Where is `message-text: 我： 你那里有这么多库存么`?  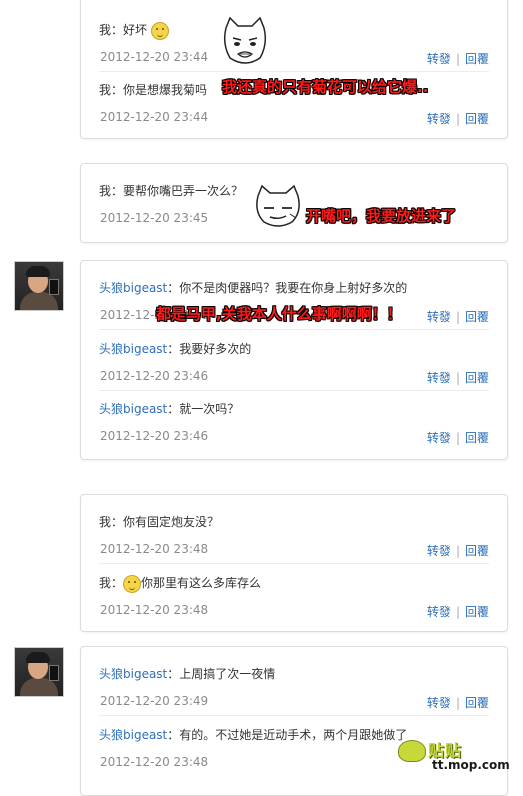 message-text: 我： 你那里有这么多库存么 is located at coordinates (180, 583).